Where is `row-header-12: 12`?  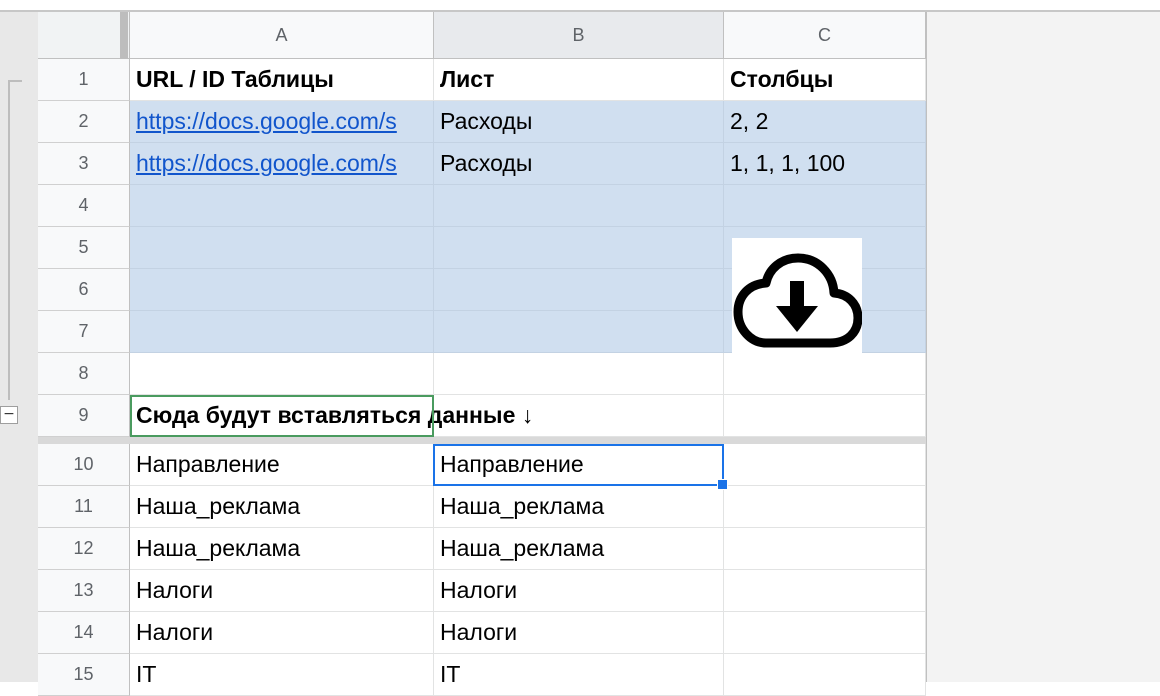 row-header-12: 12 is located at coordinates (84, 549).